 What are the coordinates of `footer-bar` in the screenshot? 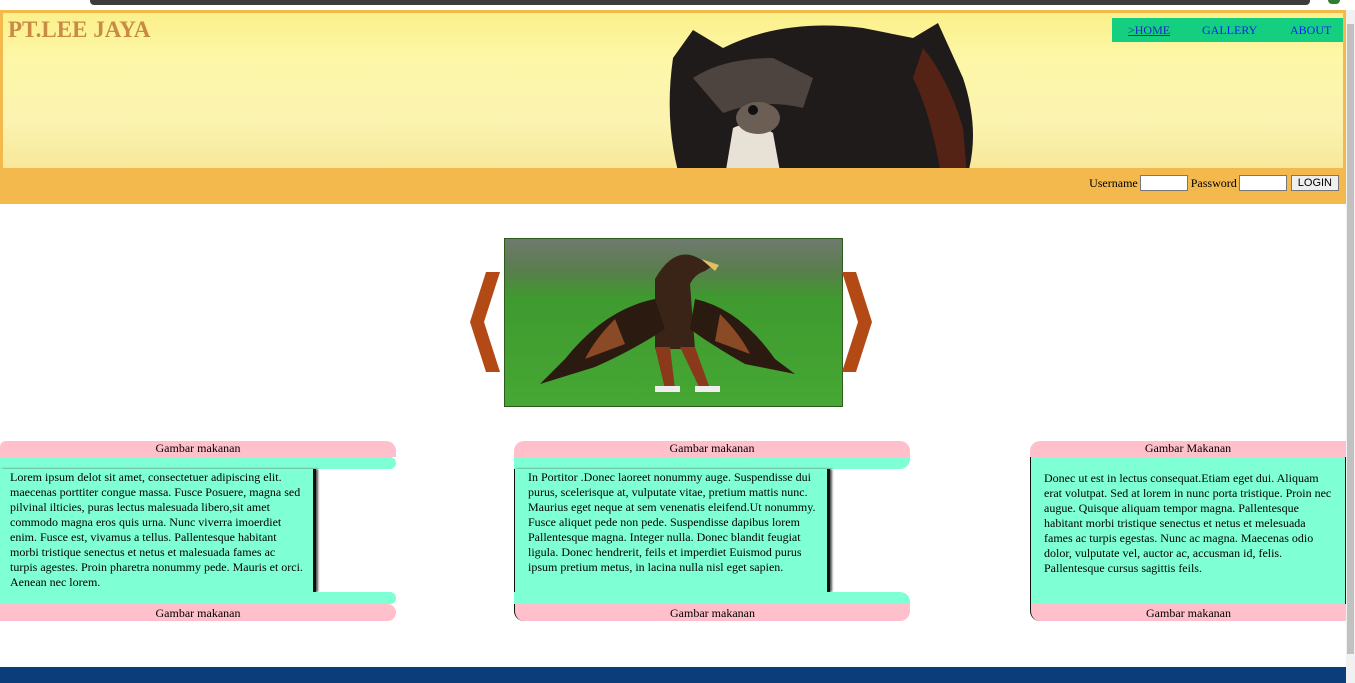 It's located at (673, 675).